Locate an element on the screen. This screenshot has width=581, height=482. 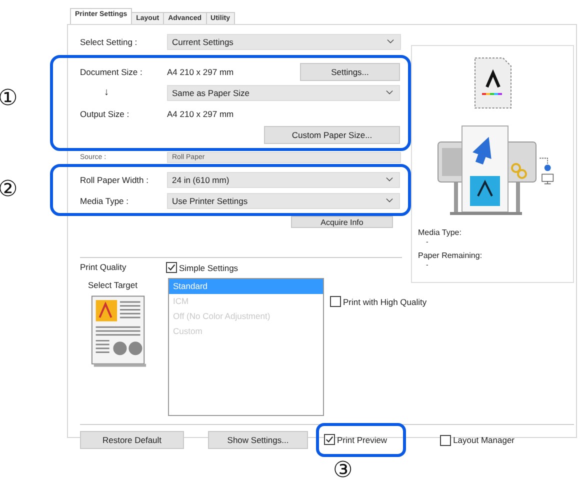
simple-settings-checkbox: Simple Settings is located at coordinates (245, 267).